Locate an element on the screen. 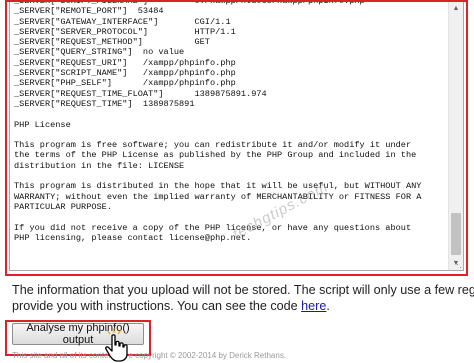 Image resolution: width=474 pixels, height=363 pixels. info-line-2-end: . is located at coordinates (328, 306).